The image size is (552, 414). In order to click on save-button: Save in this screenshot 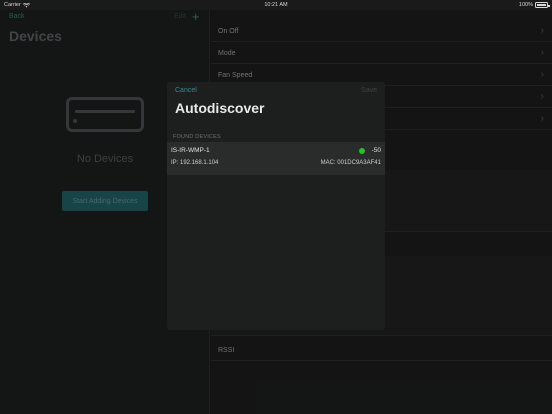, I will do `click(369, 90)`.